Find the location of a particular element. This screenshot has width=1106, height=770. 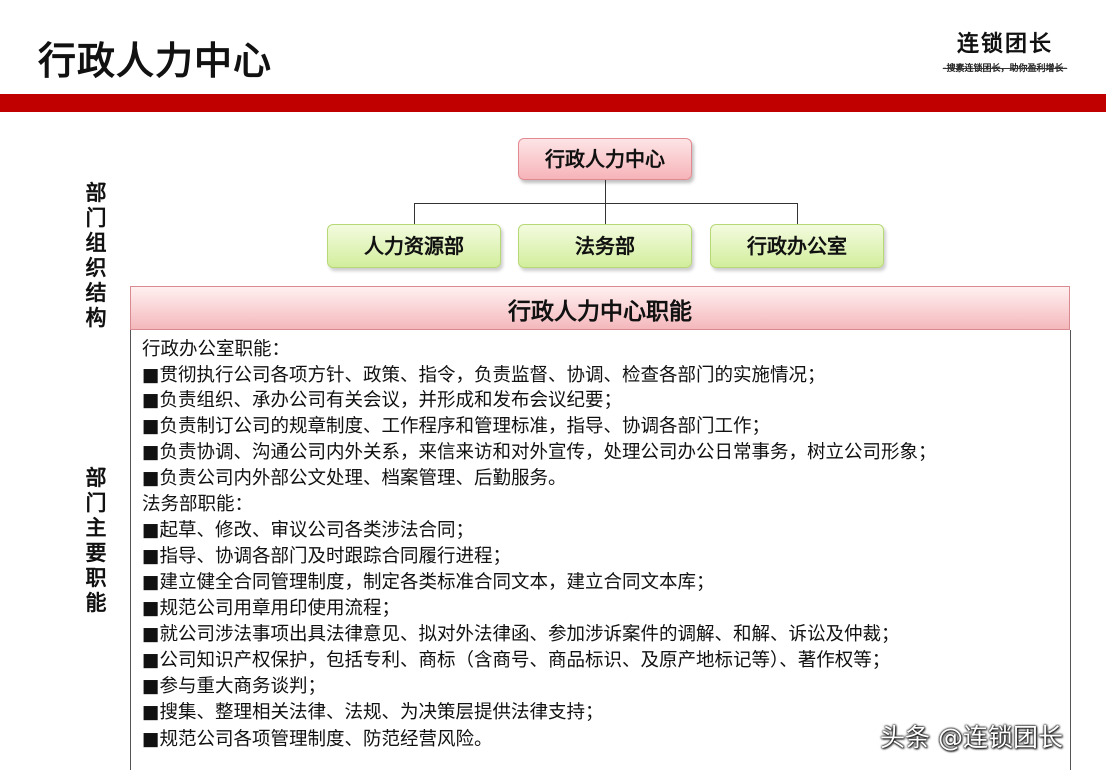

brand-logo: 连锁团长 -搜素连锁团长，助你盈利增长- is located at coordinates (1005, 50).